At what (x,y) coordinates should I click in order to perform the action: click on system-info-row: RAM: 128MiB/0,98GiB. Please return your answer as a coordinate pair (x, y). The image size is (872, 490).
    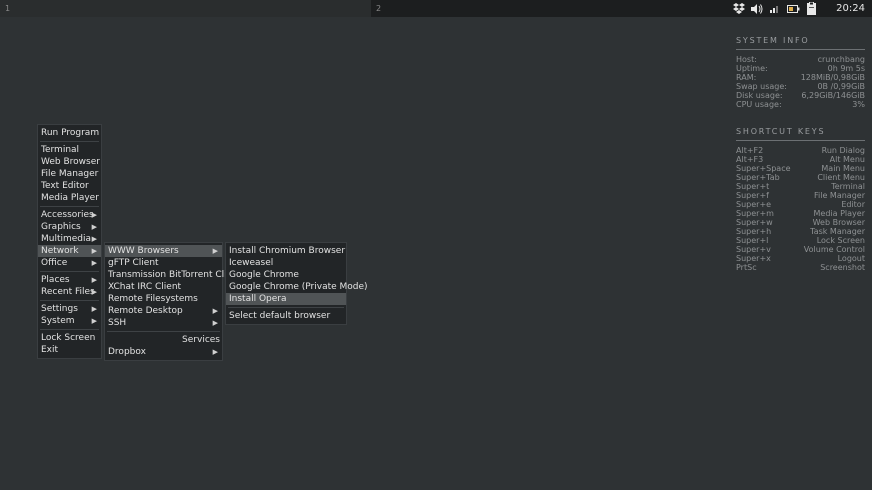
    Looking at the image, I should click on (800, 77).